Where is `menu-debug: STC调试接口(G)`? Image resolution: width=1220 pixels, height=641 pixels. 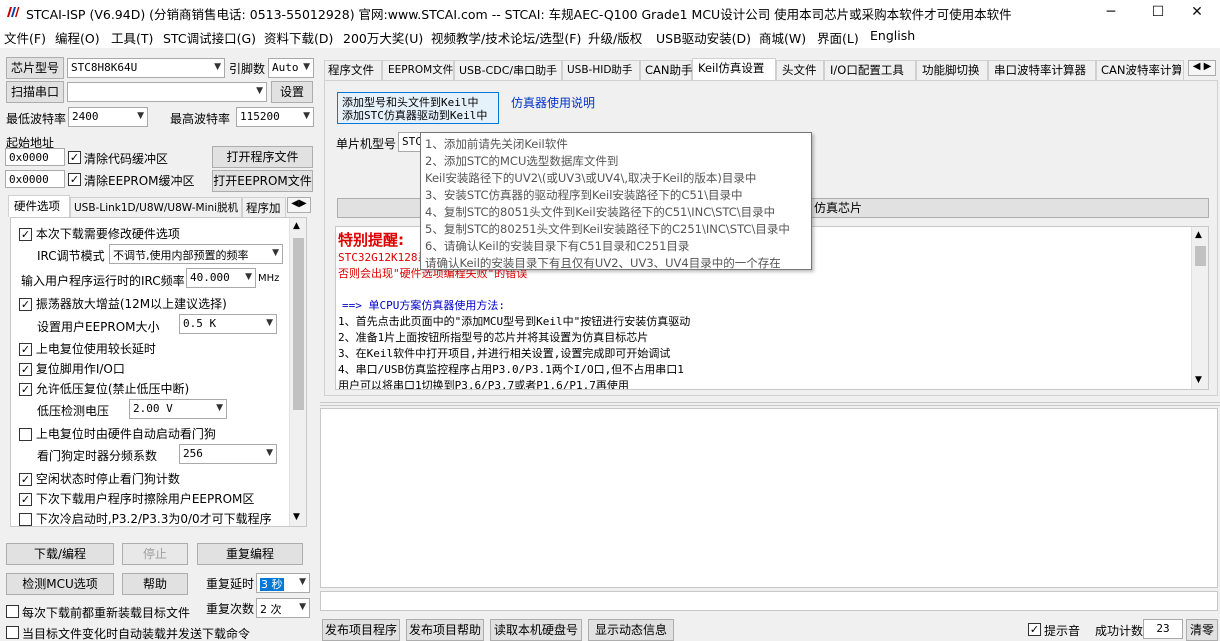 menu-debug: STC调试接口(G) is located at coordinates (209, 37).